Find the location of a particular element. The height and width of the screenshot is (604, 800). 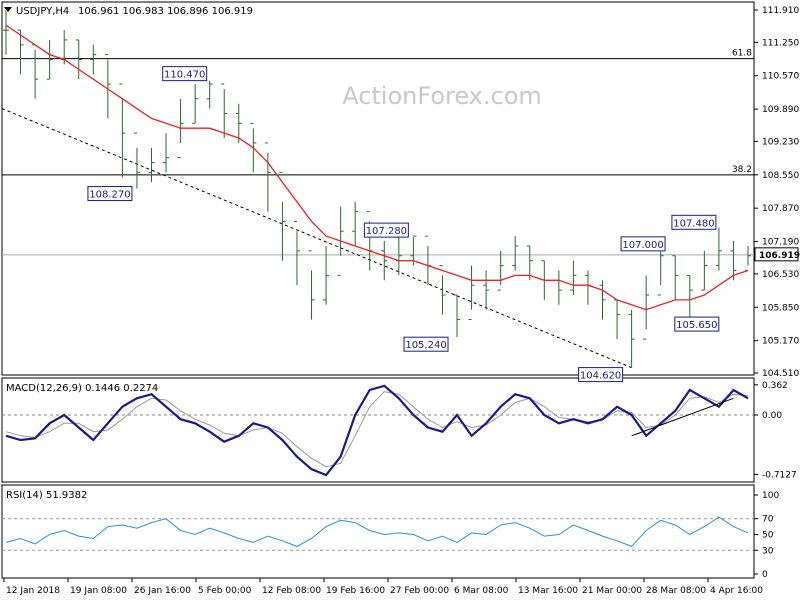

price-tick-label: 110.570 is located at coordinates (780, 77).